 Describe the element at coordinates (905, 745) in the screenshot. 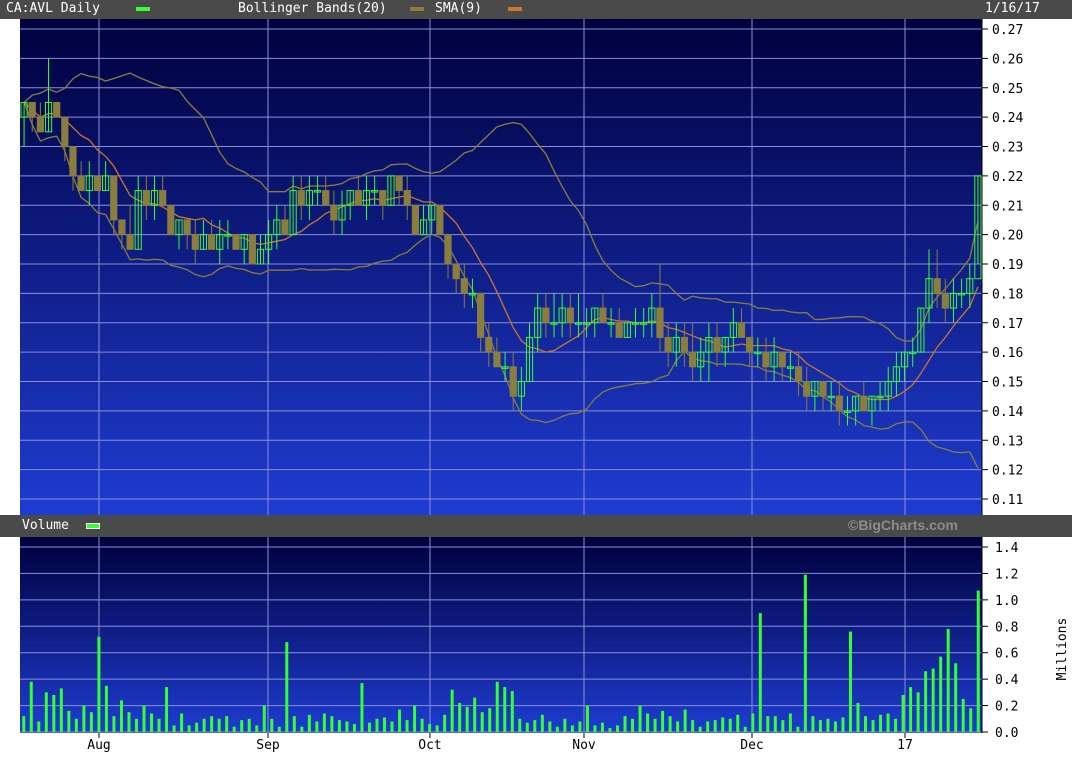

I see `month-tick-label: 17` at that location.